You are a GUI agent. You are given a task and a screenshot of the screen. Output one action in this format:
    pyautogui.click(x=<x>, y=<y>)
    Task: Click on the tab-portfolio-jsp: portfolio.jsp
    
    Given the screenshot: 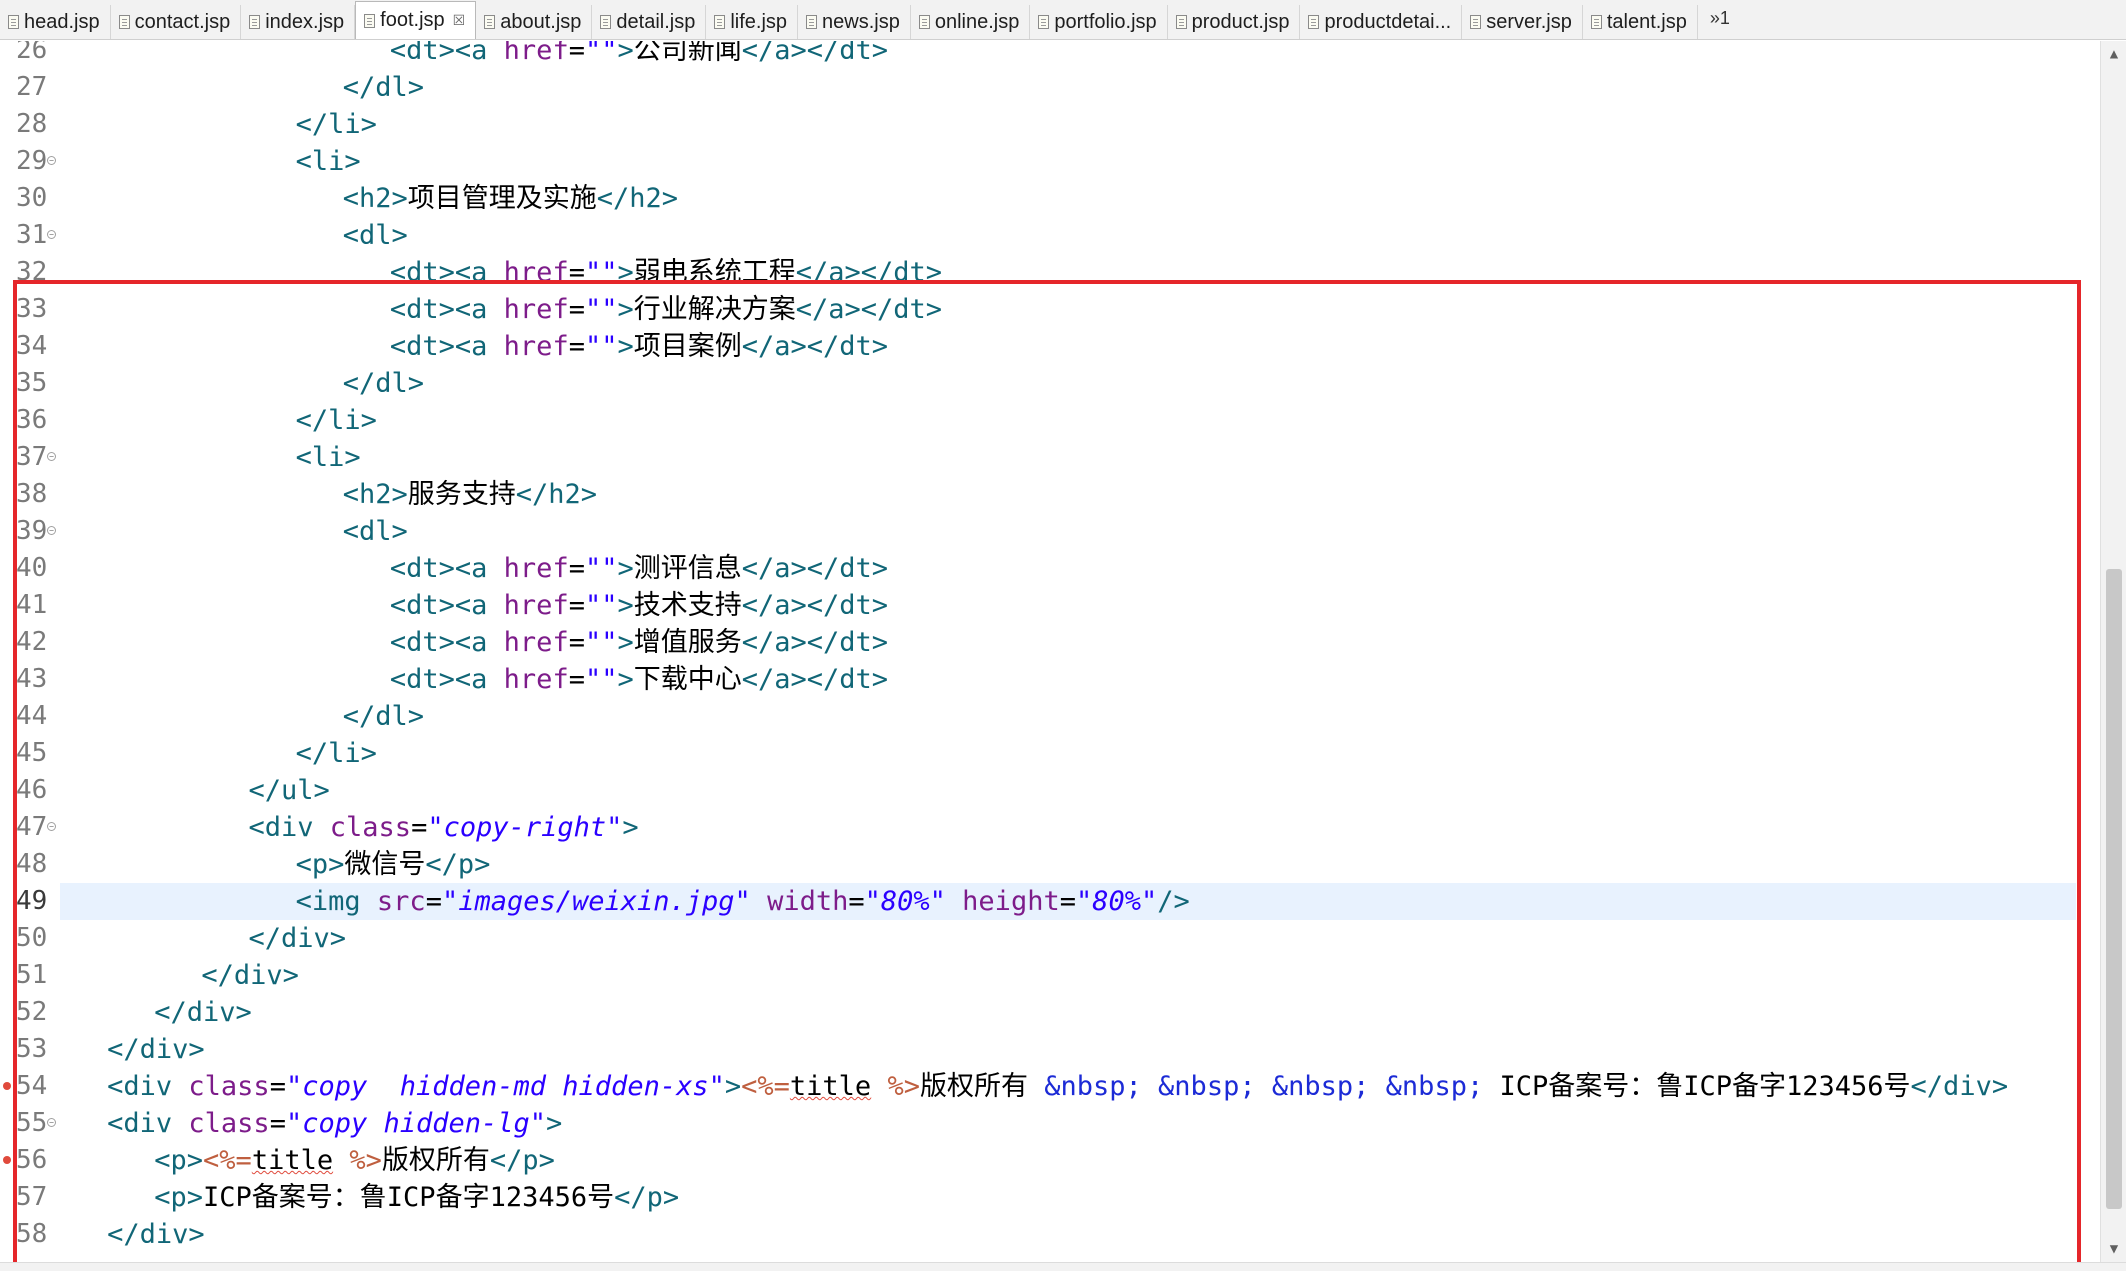 What is the action you would take?
    pyautogui.click(x=1099, y=22)
    